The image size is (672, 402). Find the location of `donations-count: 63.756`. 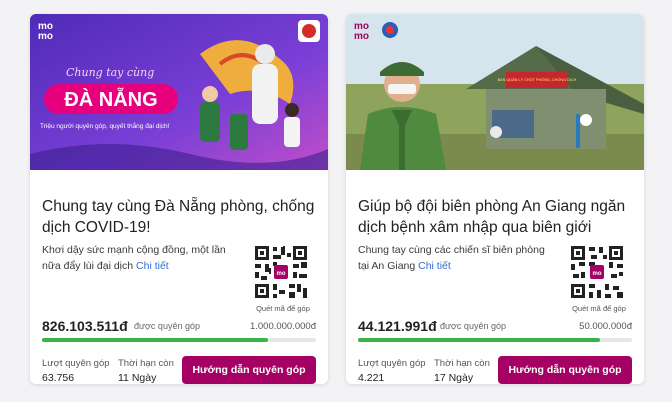

donations-count: 63.756 is located at coordinates (58, 378).